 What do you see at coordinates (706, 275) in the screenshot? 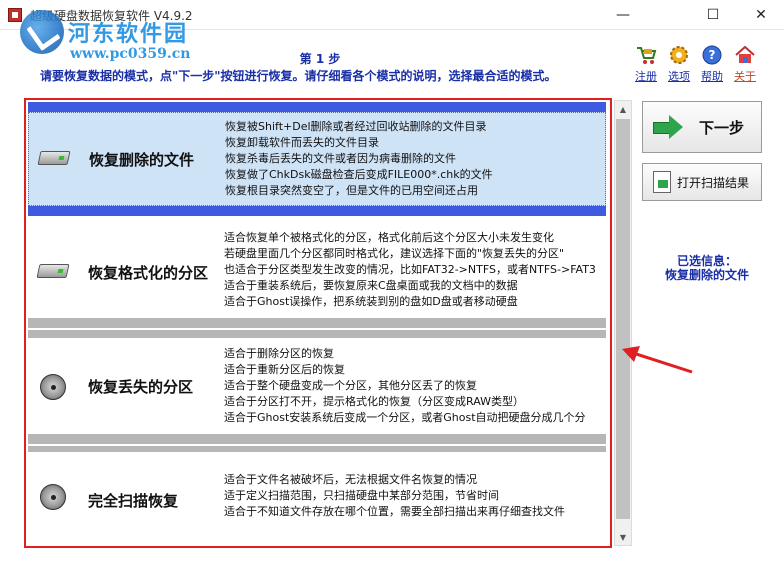
I see `selected-info-value: 恢复删除的文件` at bounding box center [706, 275].